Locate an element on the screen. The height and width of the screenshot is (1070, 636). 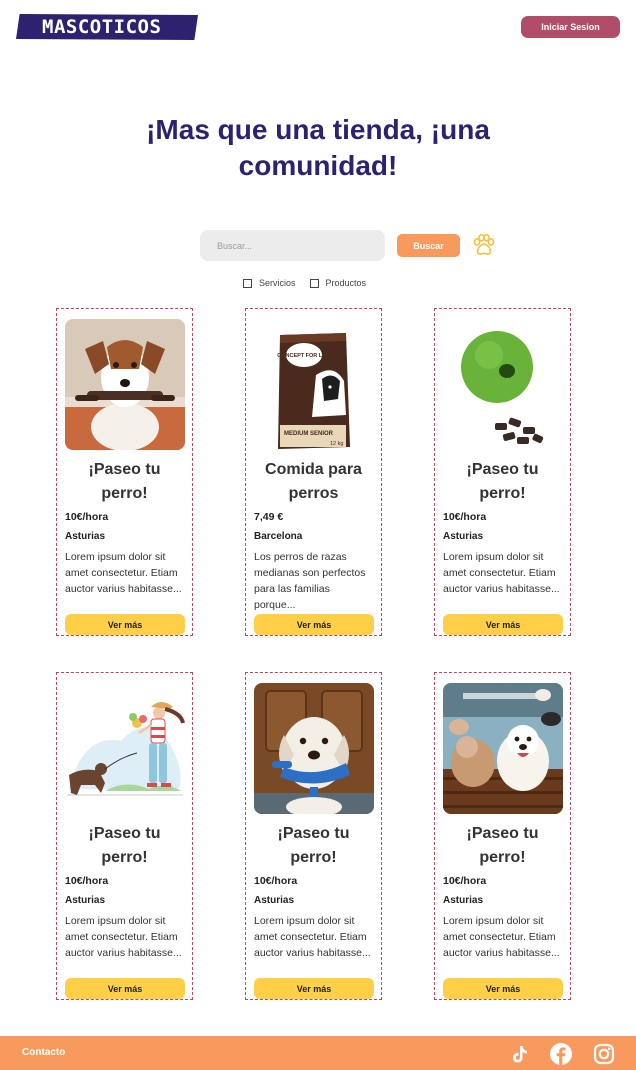
search-input is located at coordinates (292, 245).